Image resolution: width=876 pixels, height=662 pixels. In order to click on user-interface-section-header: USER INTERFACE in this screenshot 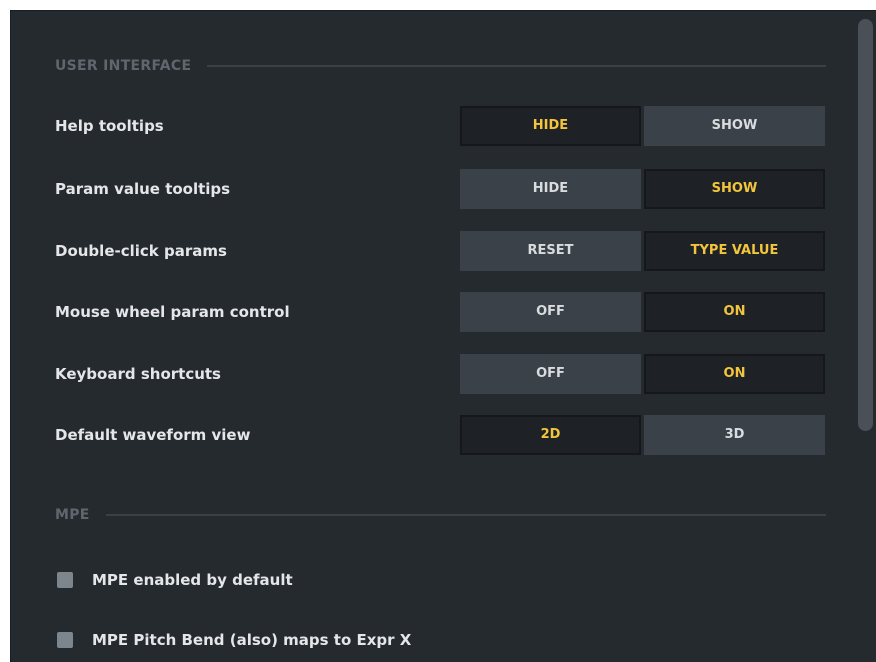, I will do `click(440, 66)`.